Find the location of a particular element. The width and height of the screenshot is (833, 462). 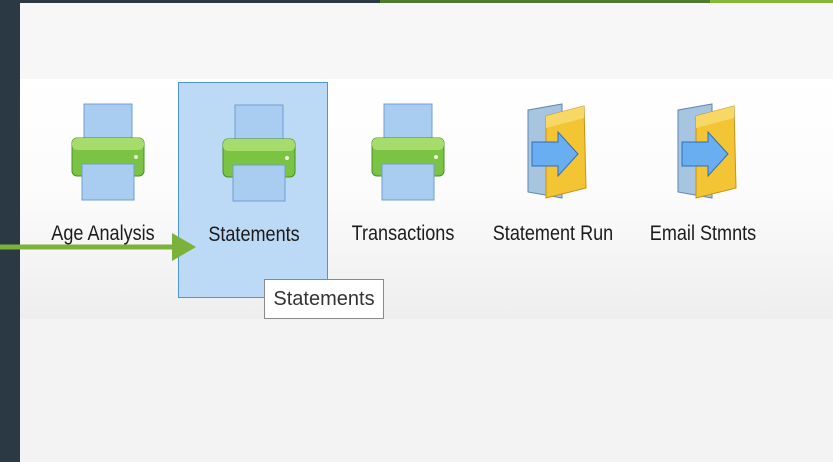

email-statements-button: Email Stmnts is located at coordinates (703, 190).